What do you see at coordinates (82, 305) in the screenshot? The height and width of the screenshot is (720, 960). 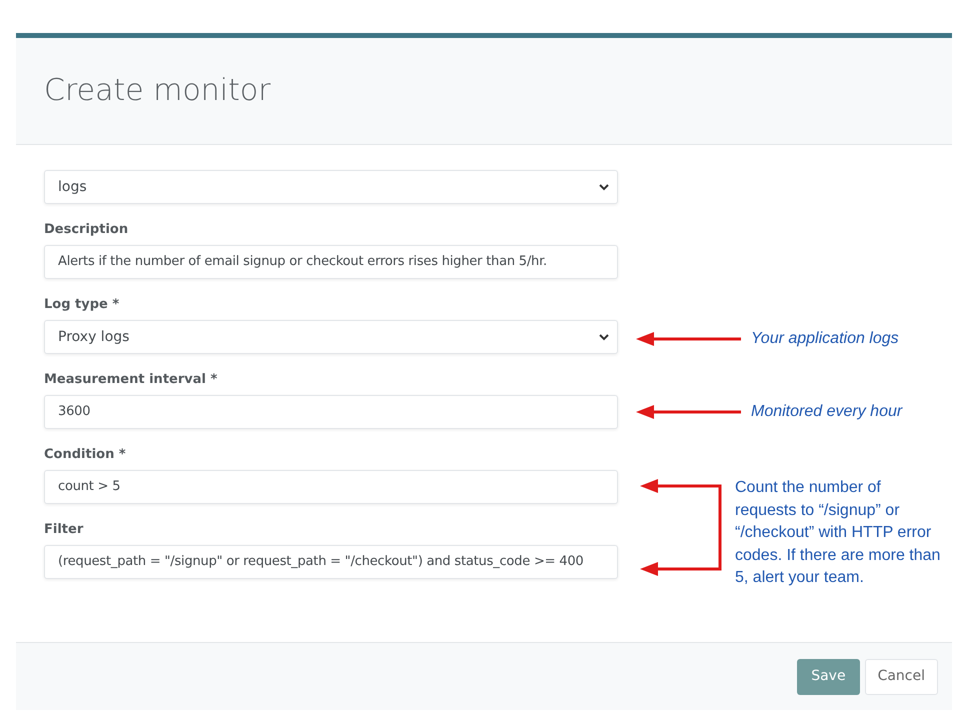 I see `field-label: Log type *` at bounding box center [82, 305].